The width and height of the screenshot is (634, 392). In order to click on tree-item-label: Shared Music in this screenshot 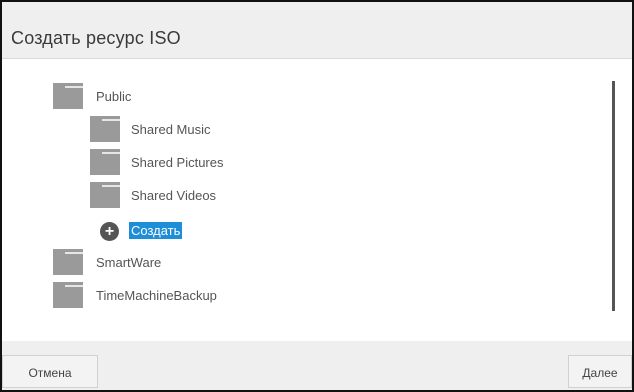, I will do `click(171, 129)`.